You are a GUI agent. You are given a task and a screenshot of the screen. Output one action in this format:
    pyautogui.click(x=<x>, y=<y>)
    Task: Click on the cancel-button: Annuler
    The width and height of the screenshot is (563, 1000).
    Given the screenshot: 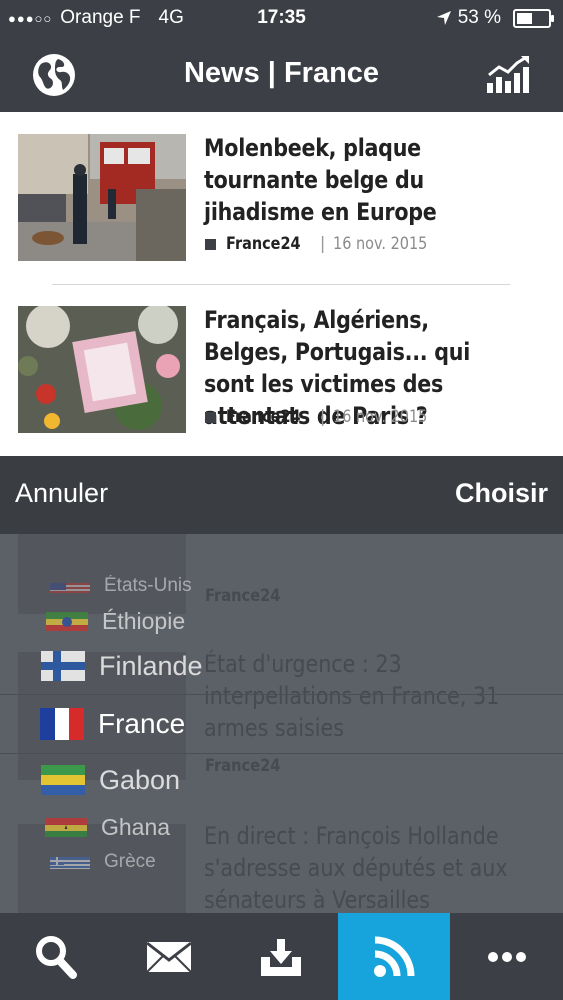 What is the action you would take?
    pyautogui.click(x=61, y=493)
    